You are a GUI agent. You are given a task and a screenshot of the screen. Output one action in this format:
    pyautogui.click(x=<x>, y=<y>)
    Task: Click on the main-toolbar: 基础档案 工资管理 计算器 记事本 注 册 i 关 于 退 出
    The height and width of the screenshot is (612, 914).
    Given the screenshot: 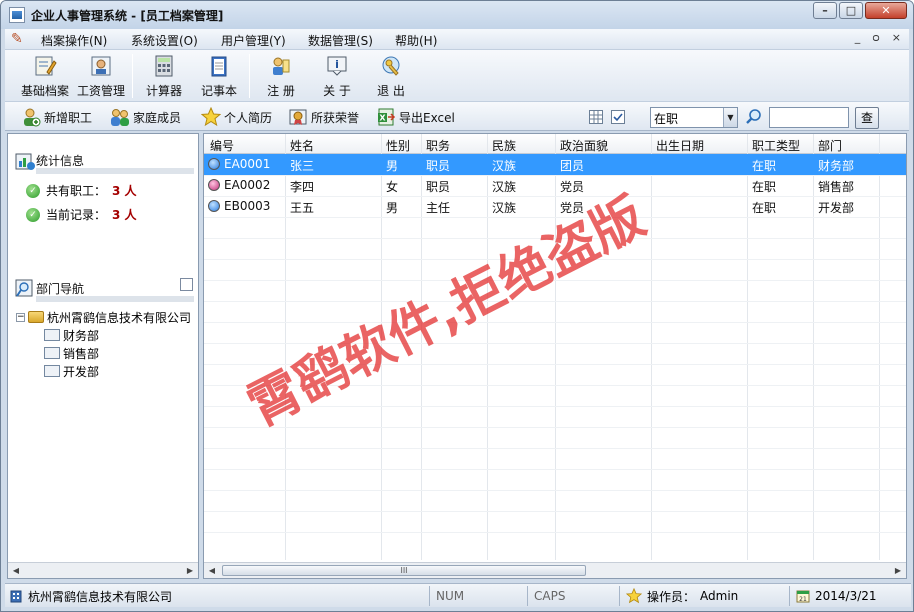 What is the action you would take?
    pyautogui.click(x=457, y=75)
    